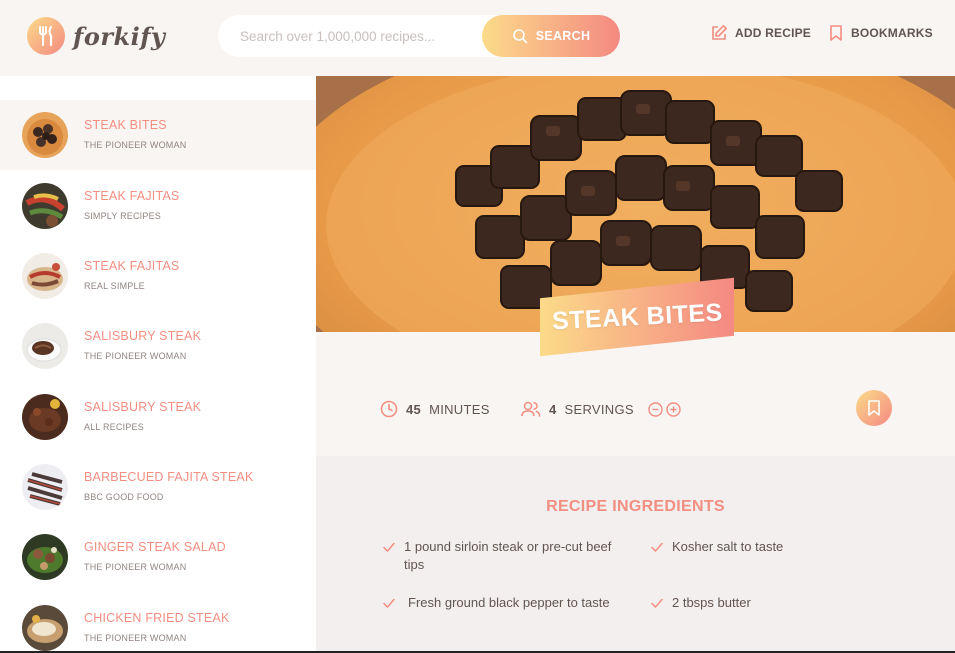  Describe the element at coordinates (775, 604) in the screenshot. I see `ingredient-item: 2 tbsps butter` at that location.